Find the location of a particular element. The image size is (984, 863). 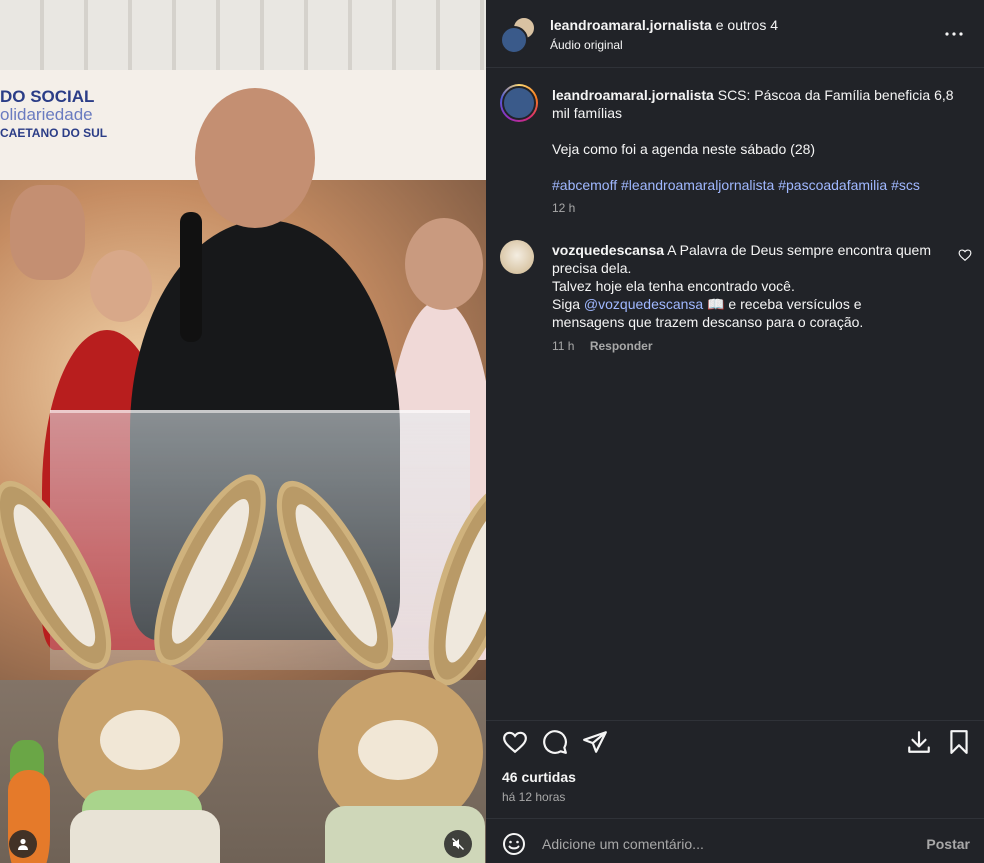

avatar-author is located at coordinates (514, 40).